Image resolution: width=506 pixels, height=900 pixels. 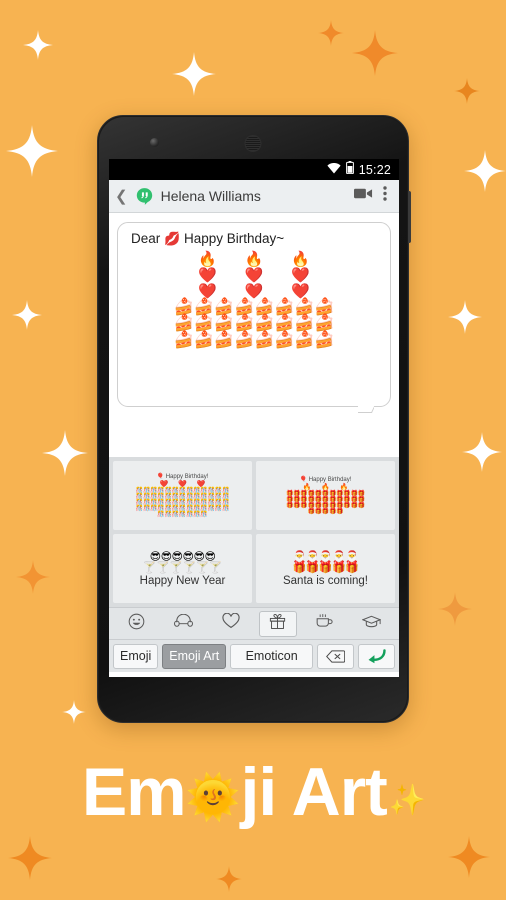 I want to click on sparkle-left-lower, so click(x=65, y=453).